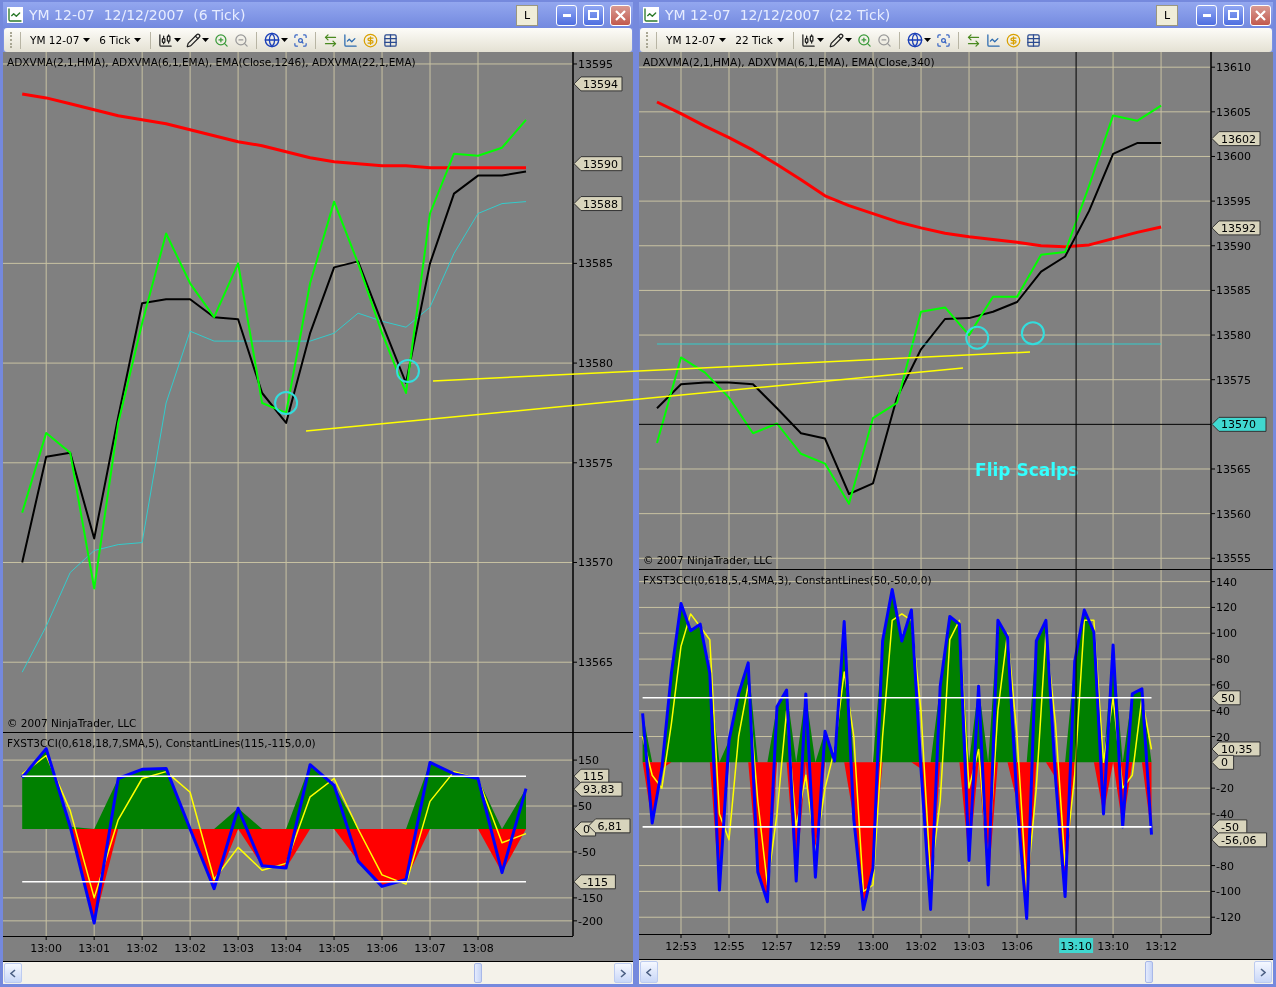 The width and height of the screenshot is (1276, 987). Describe the element at coordinates (1225, 814) in the screenshot. I see `axis-label: -40` at that location.